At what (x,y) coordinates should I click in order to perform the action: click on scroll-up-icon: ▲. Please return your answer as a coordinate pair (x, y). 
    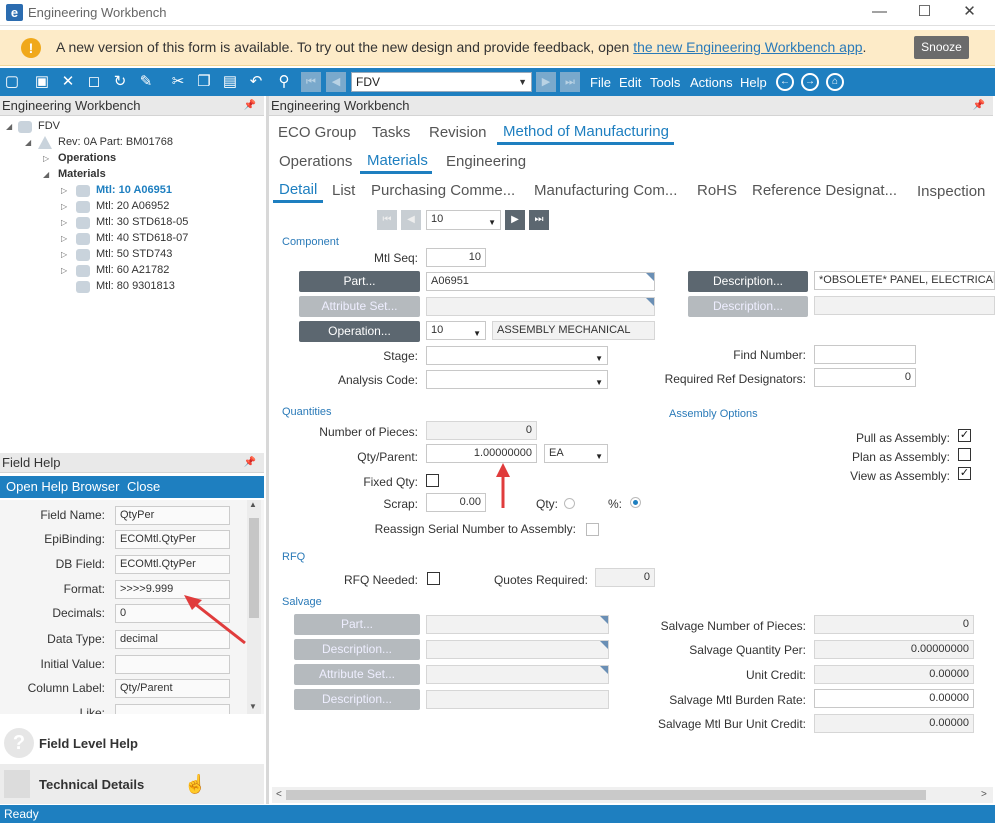
    Looking at the image, I should click on (253, 504).